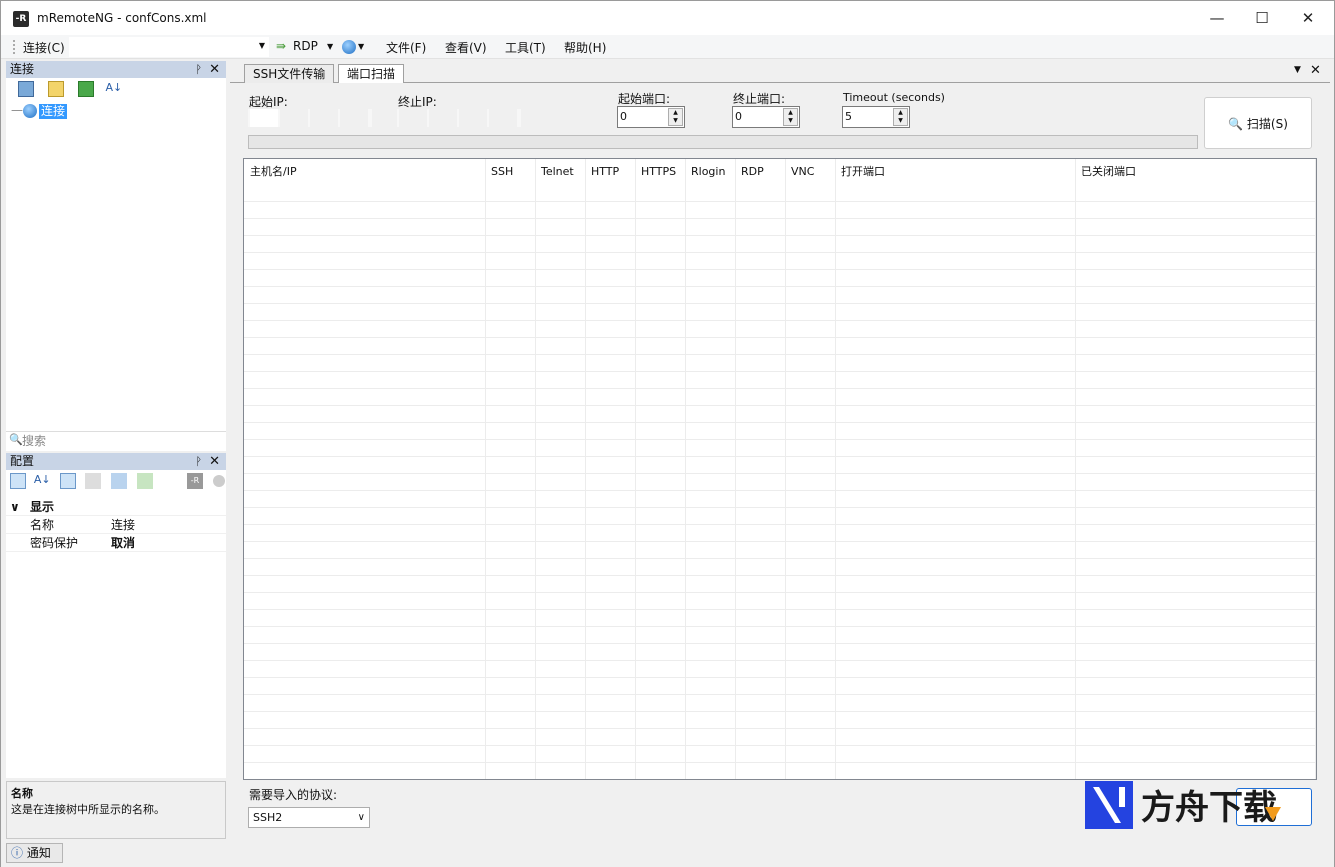 The image size is (1335, 867). I want to click on menu-file: 文件(F), so click(406, 47).